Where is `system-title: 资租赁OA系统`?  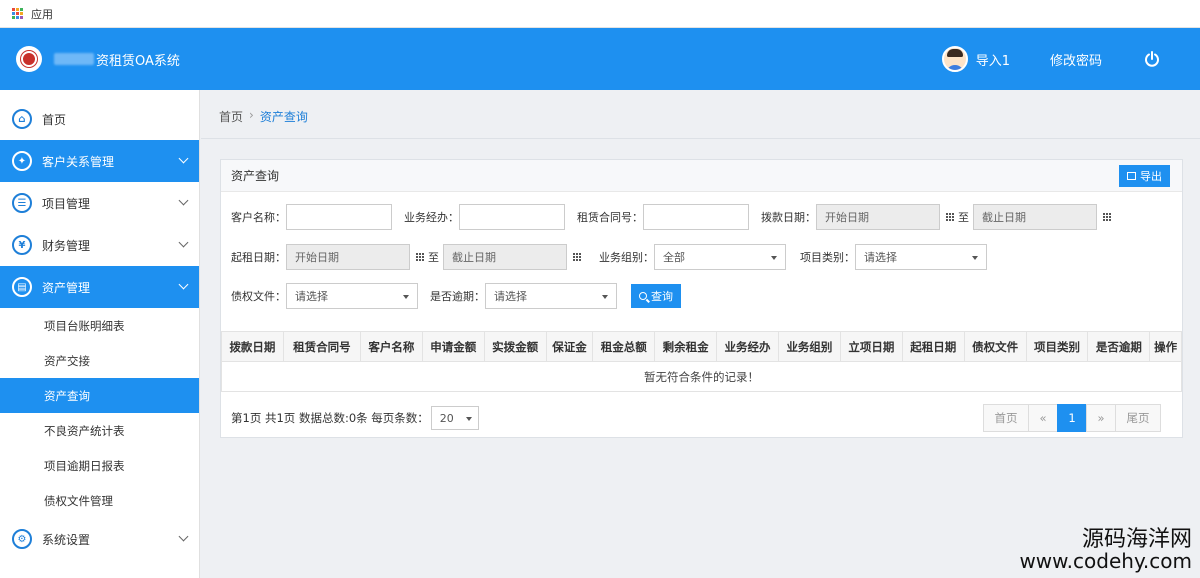 system-title: 资租赁OA系统 is located at coordinates (138, 61).